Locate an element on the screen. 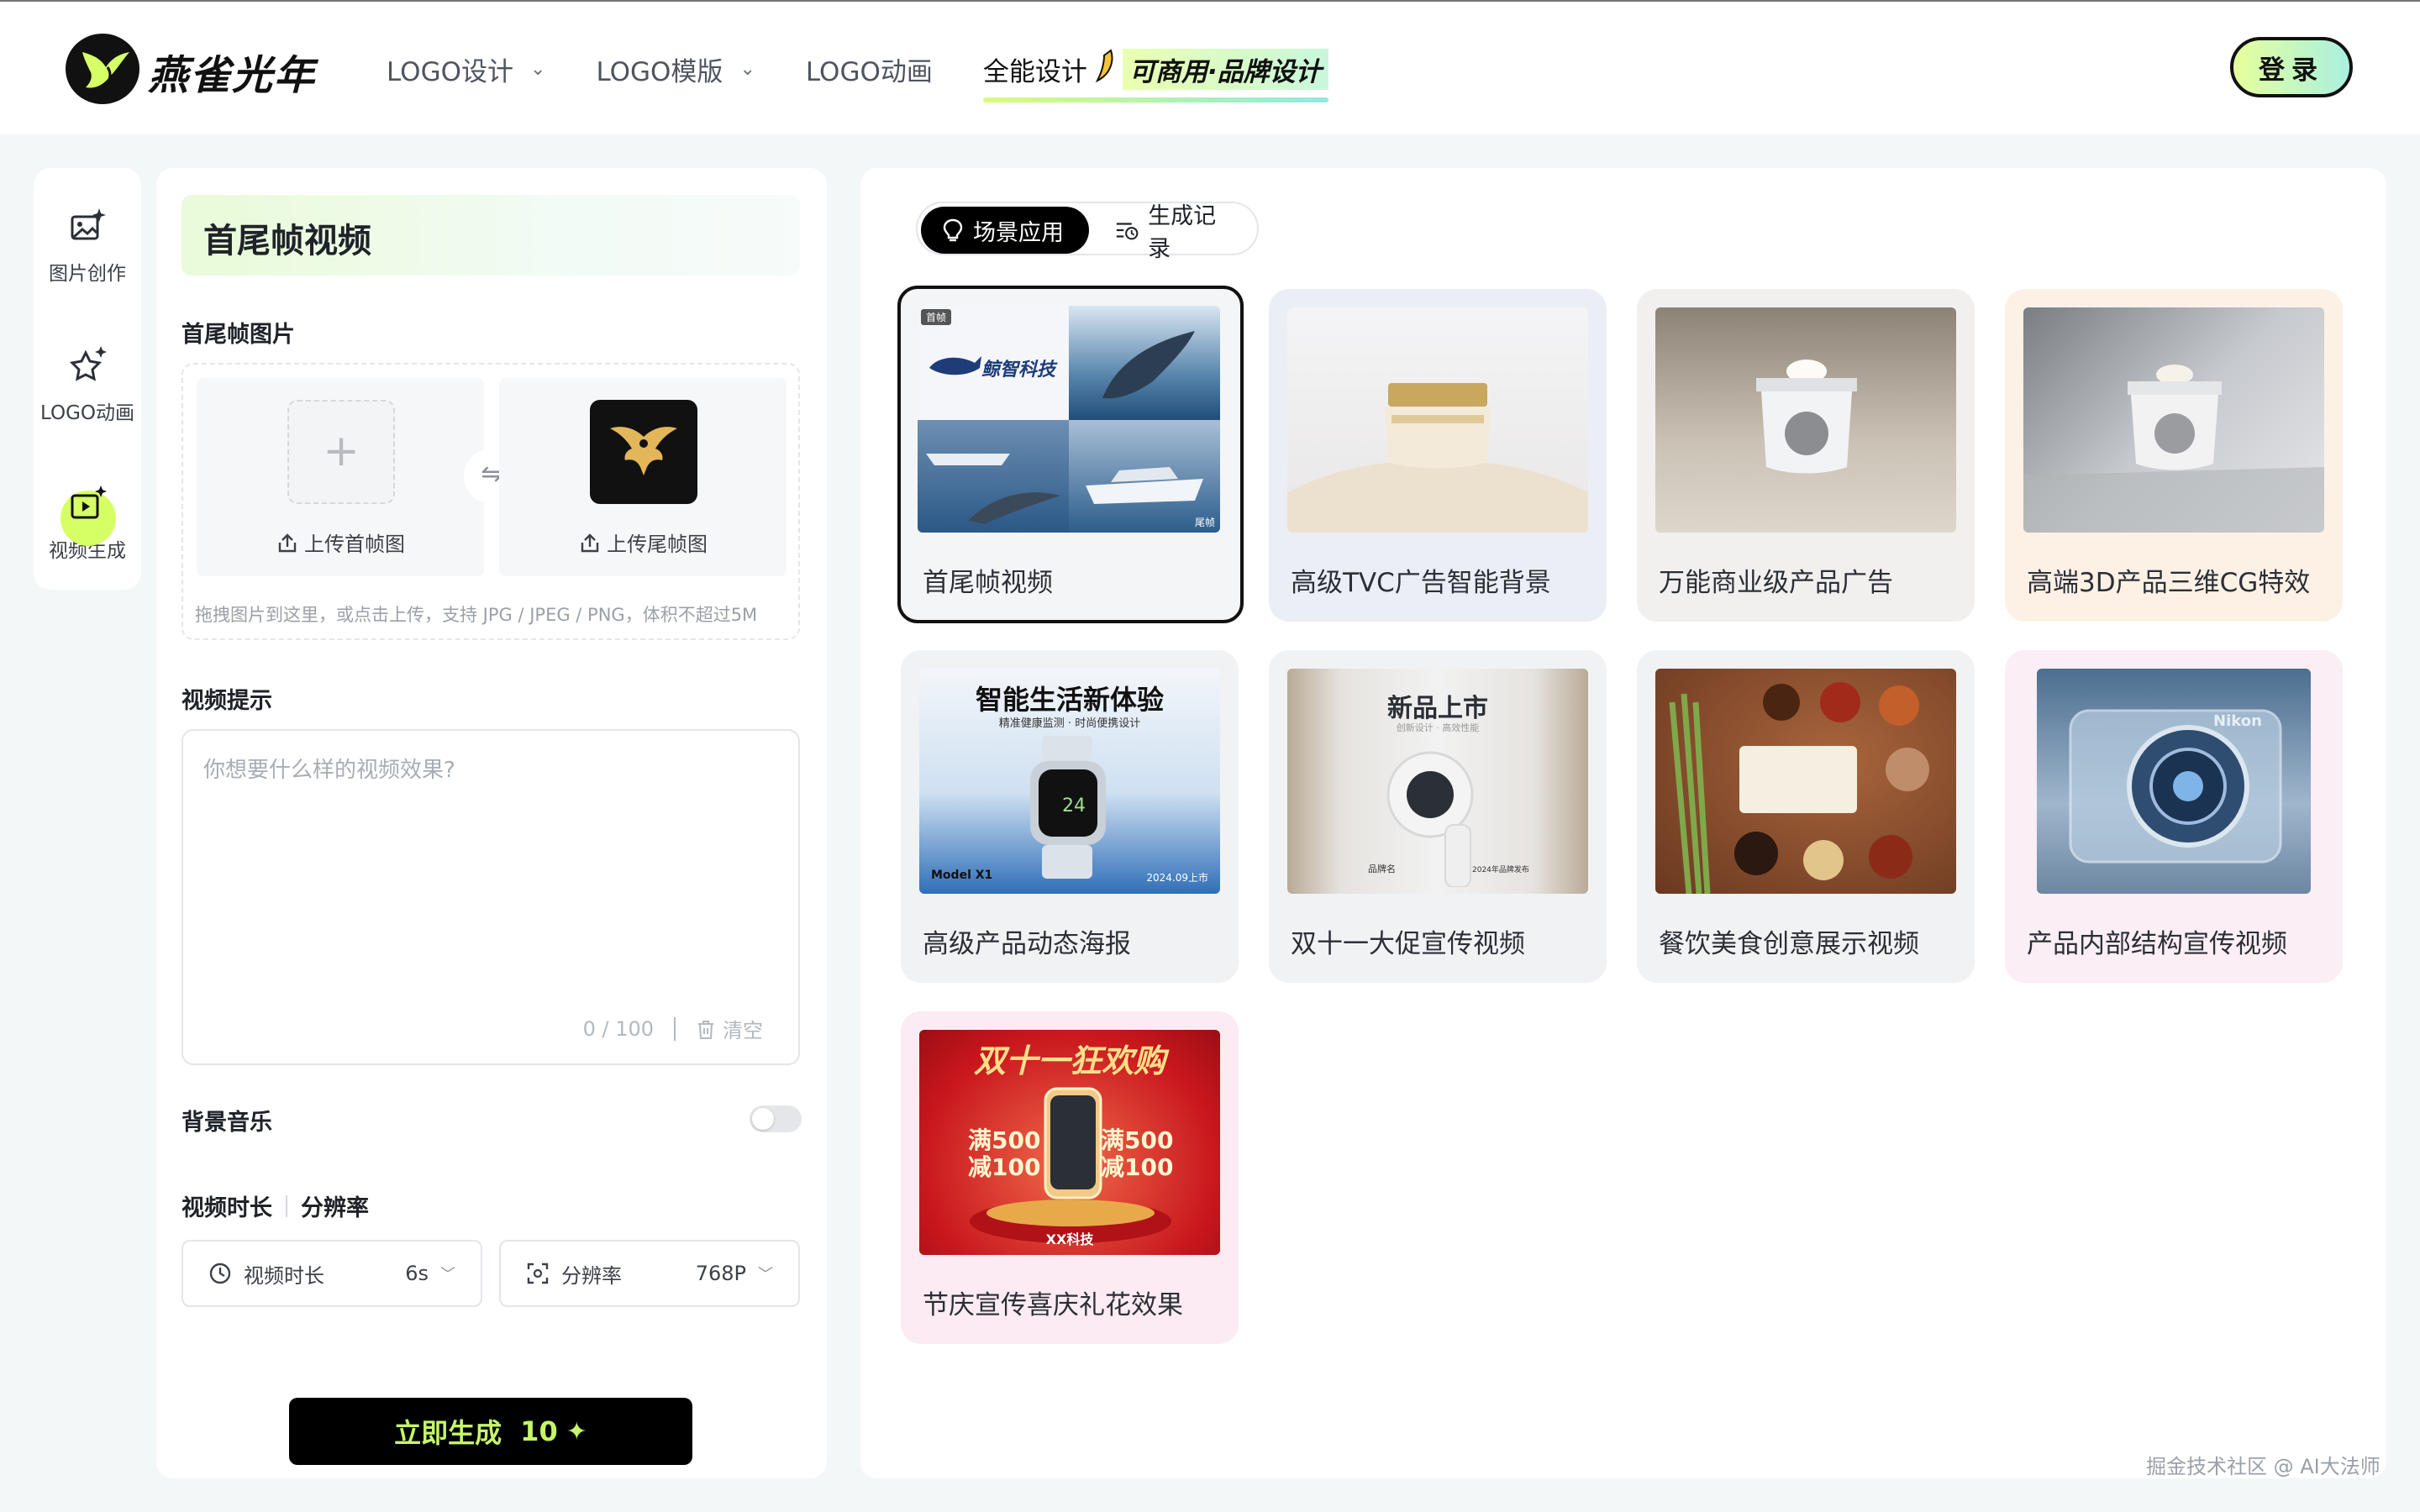  upload-last-frame: 上传尾帧图 is located at coordinates (643, 477).